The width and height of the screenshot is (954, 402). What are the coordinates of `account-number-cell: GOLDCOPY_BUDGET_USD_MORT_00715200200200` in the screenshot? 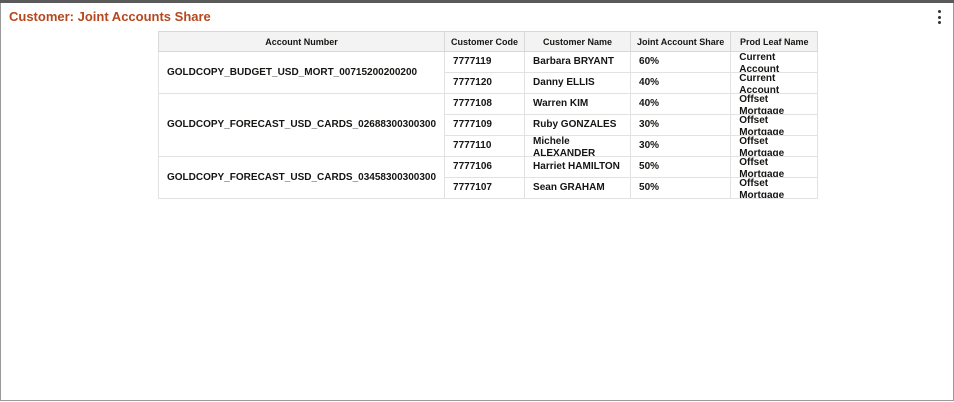 It's located at (301, 72).